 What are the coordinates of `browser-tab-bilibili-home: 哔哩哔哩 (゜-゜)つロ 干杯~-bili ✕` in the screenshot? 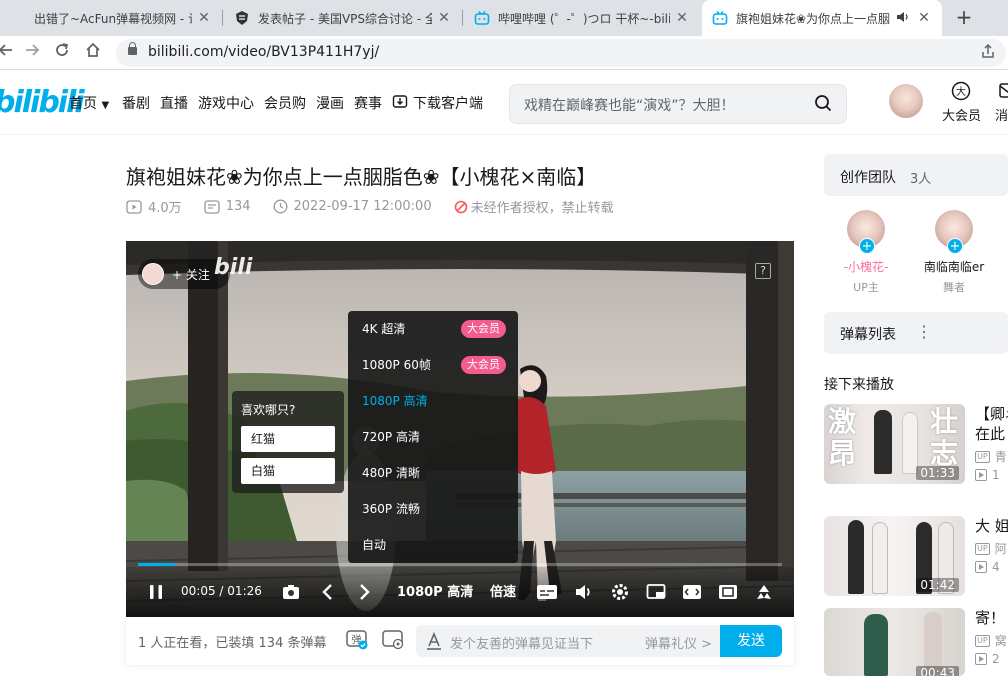 It's located at (582, 18).